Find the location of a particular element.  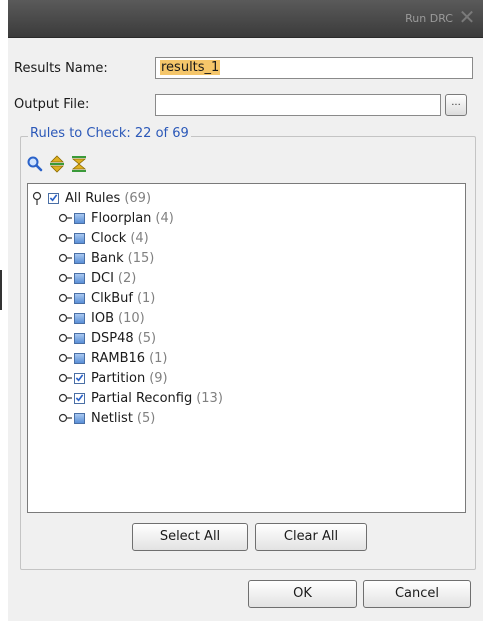

tree-node-count: (10) is located at coordinates (131, 318).